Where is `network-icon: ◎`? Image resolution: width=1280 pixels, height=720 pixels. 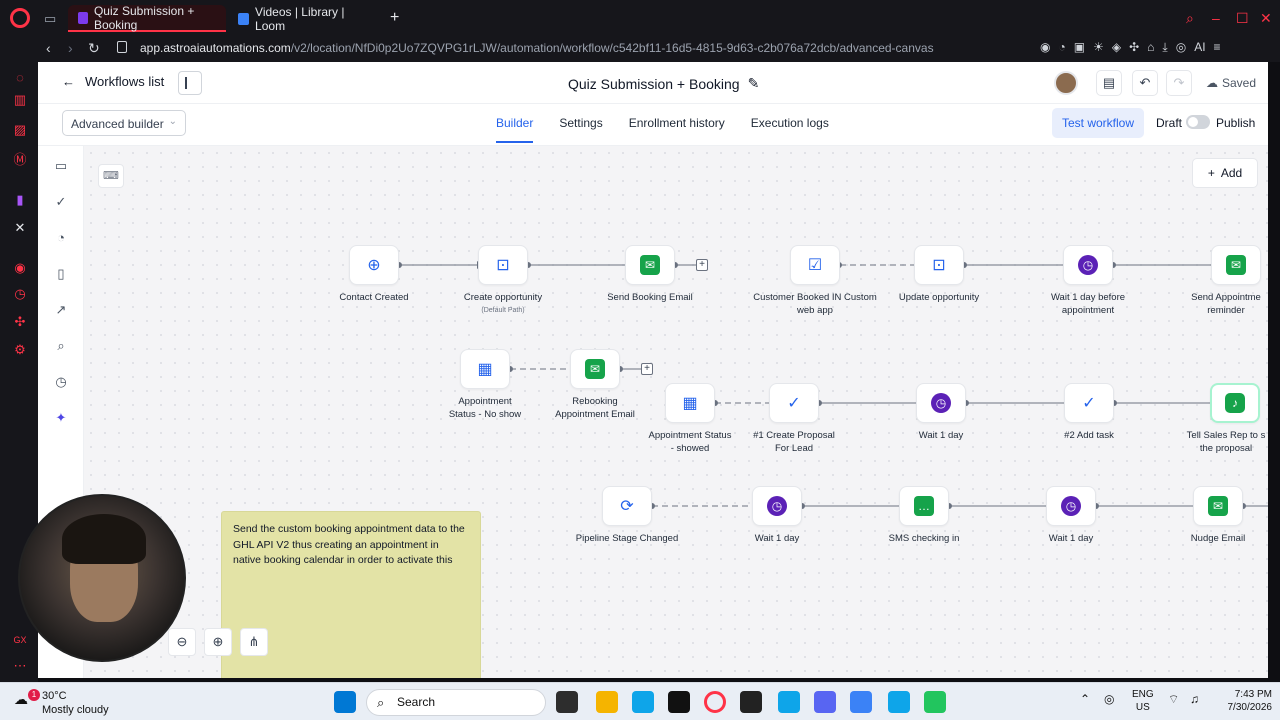
network-icon: ◎ is located at coordinates (1109, 699).